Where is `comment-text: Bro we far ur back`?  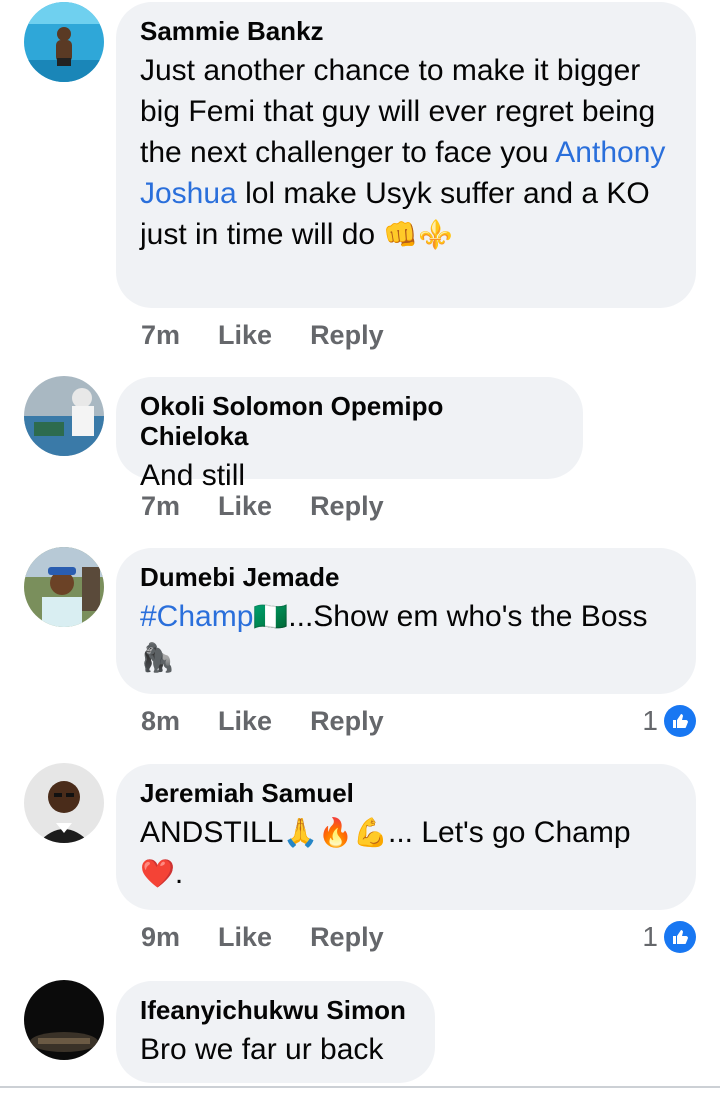 comment-text: Bro we far ur back is located at coordinates (262, 1049).